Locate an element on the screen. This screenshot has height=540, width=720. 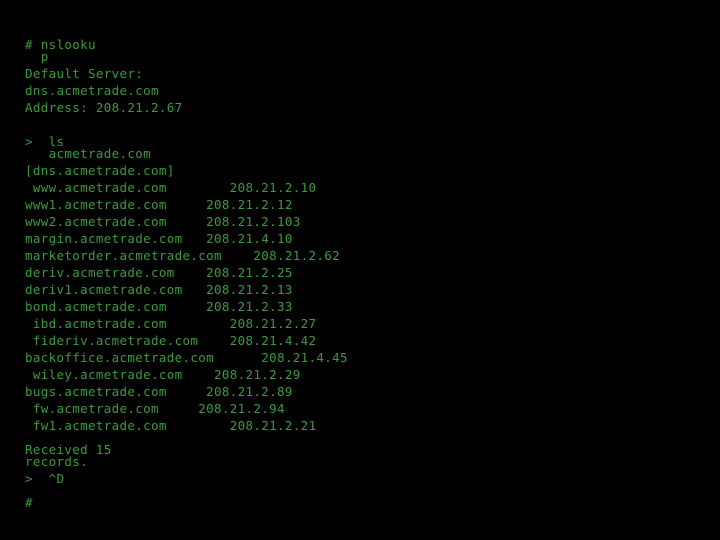
dns-record-address: 208.21.2.12 is located at coordinates (229, 204).